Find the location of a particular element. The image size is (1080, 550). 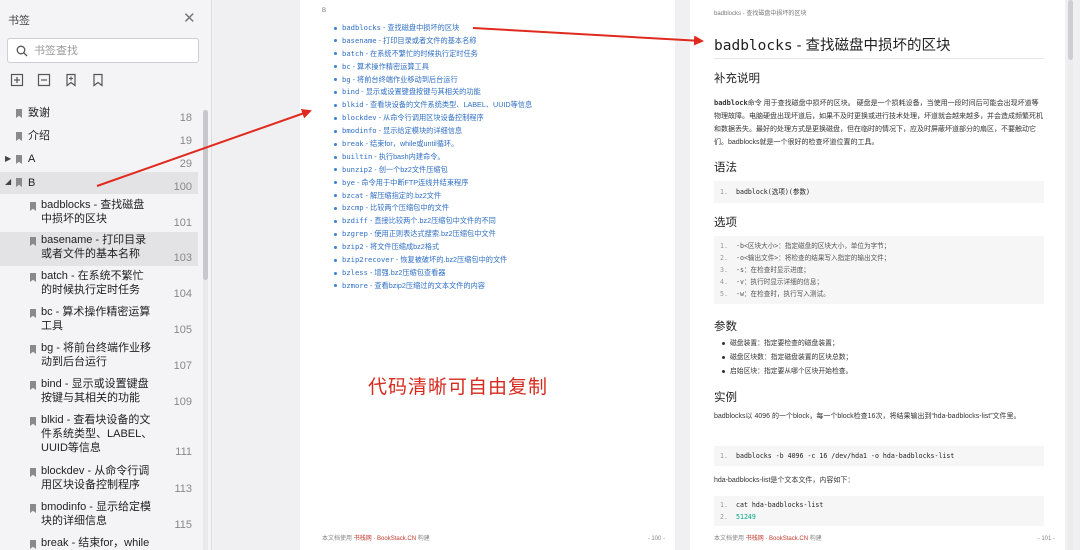

toc-item-batch: batch - 在系统不繁忙的时候执行定时任务 104 is located at coordinates (99, 285).